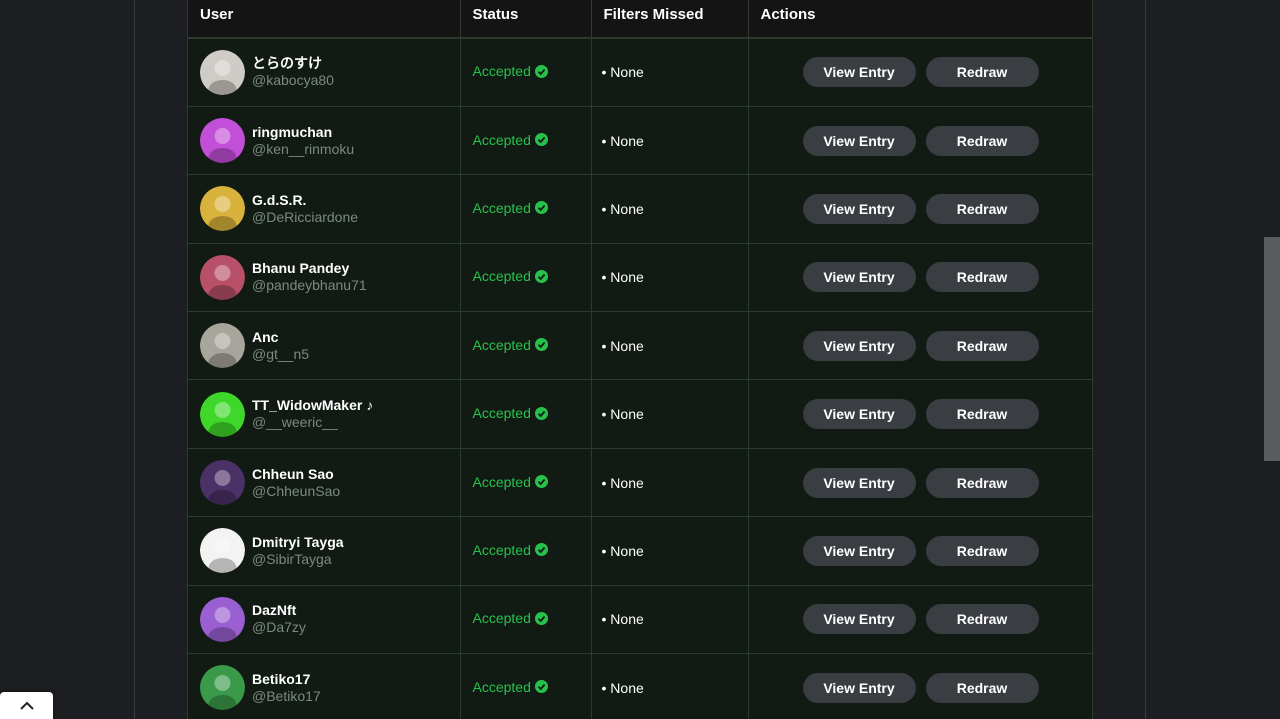 Image resolution: width=1280 pixels, height=719 pixels. I want to click on user-cell: ringmuchan @ken__rinmoku, so click(324, 141).